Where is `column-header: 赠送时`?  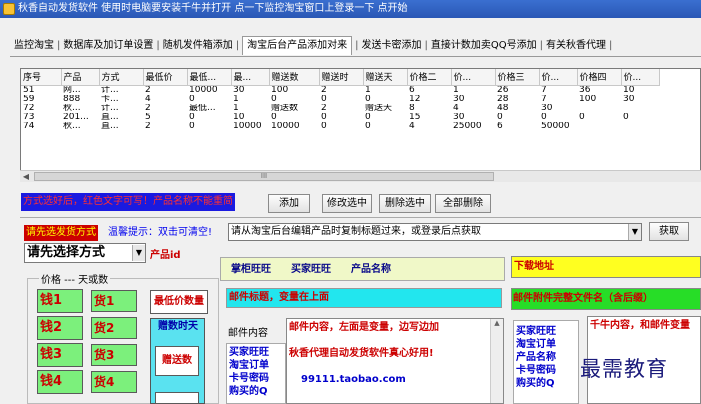 column-header: 赠送时 is located at coordinates (341, 77).